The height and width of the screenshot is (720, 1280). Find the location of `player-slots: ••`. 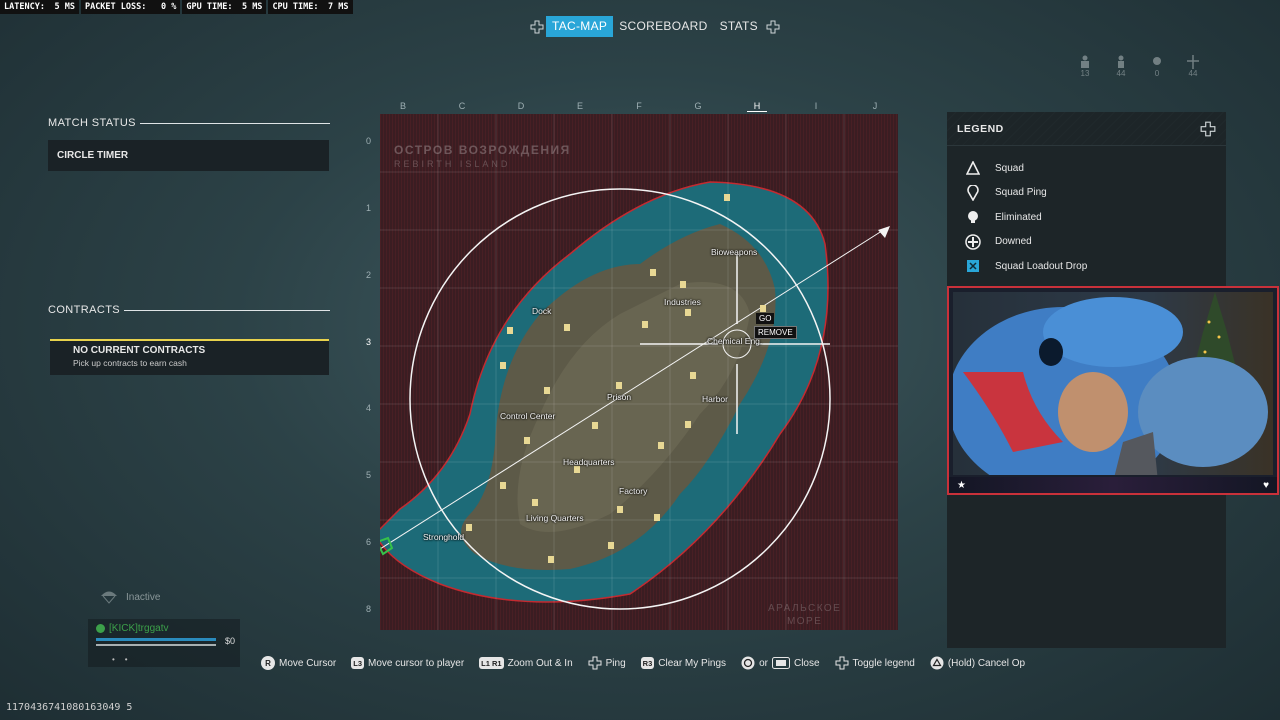

player-slots: •• is located at coordinates (125, 659).